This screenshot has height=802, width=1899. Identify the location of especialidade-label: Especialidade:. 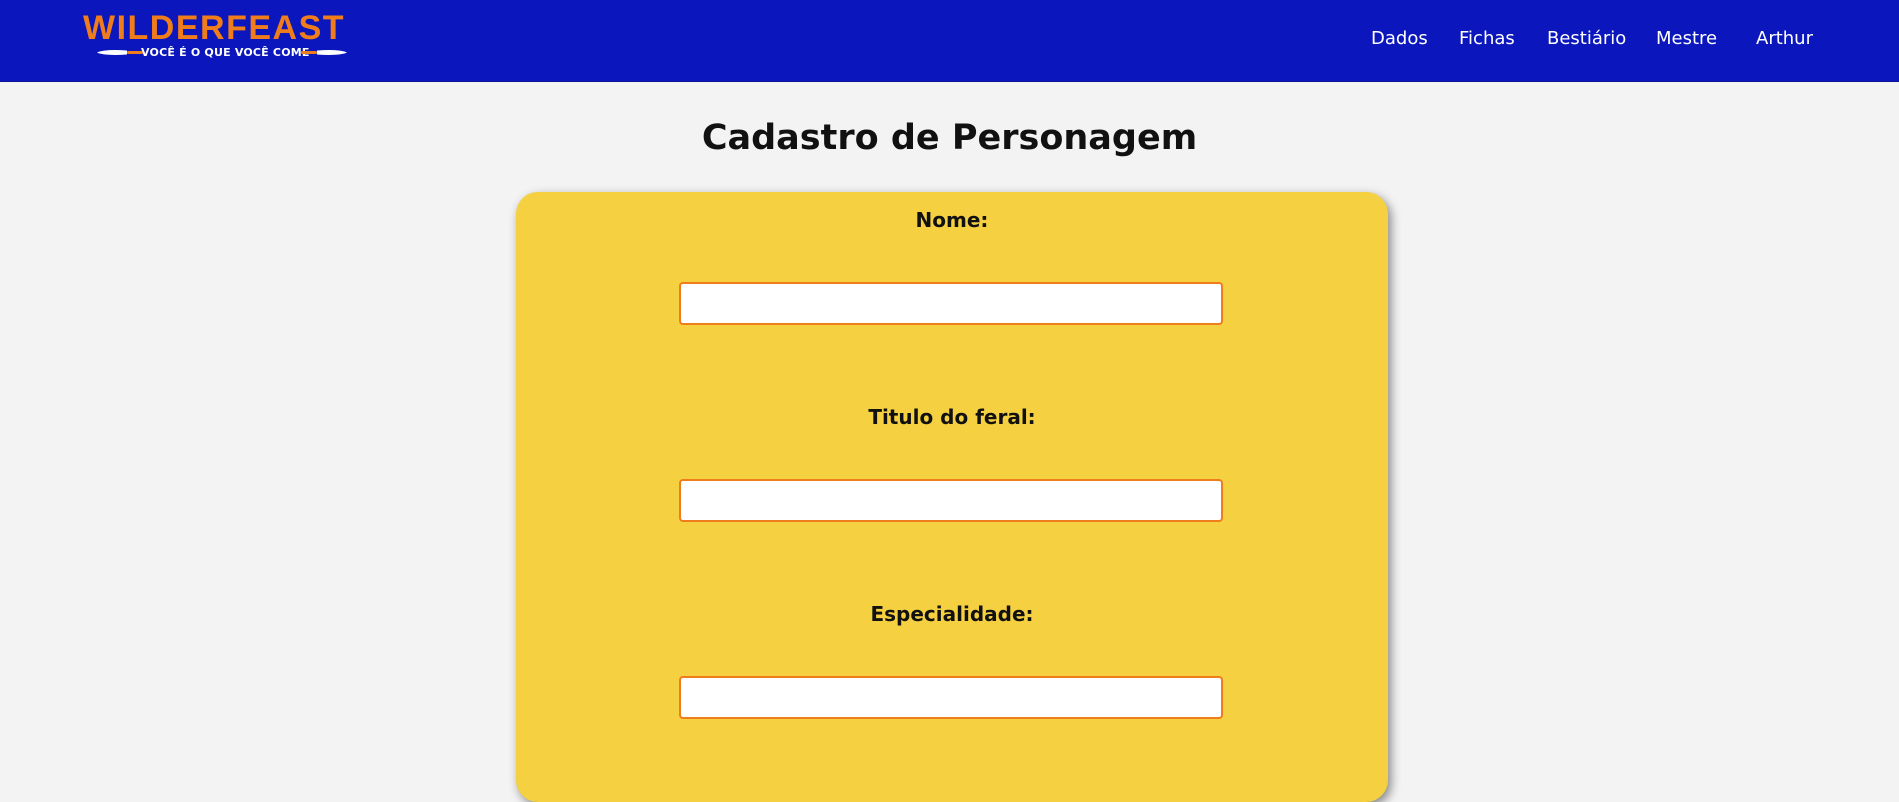
(952, 614).